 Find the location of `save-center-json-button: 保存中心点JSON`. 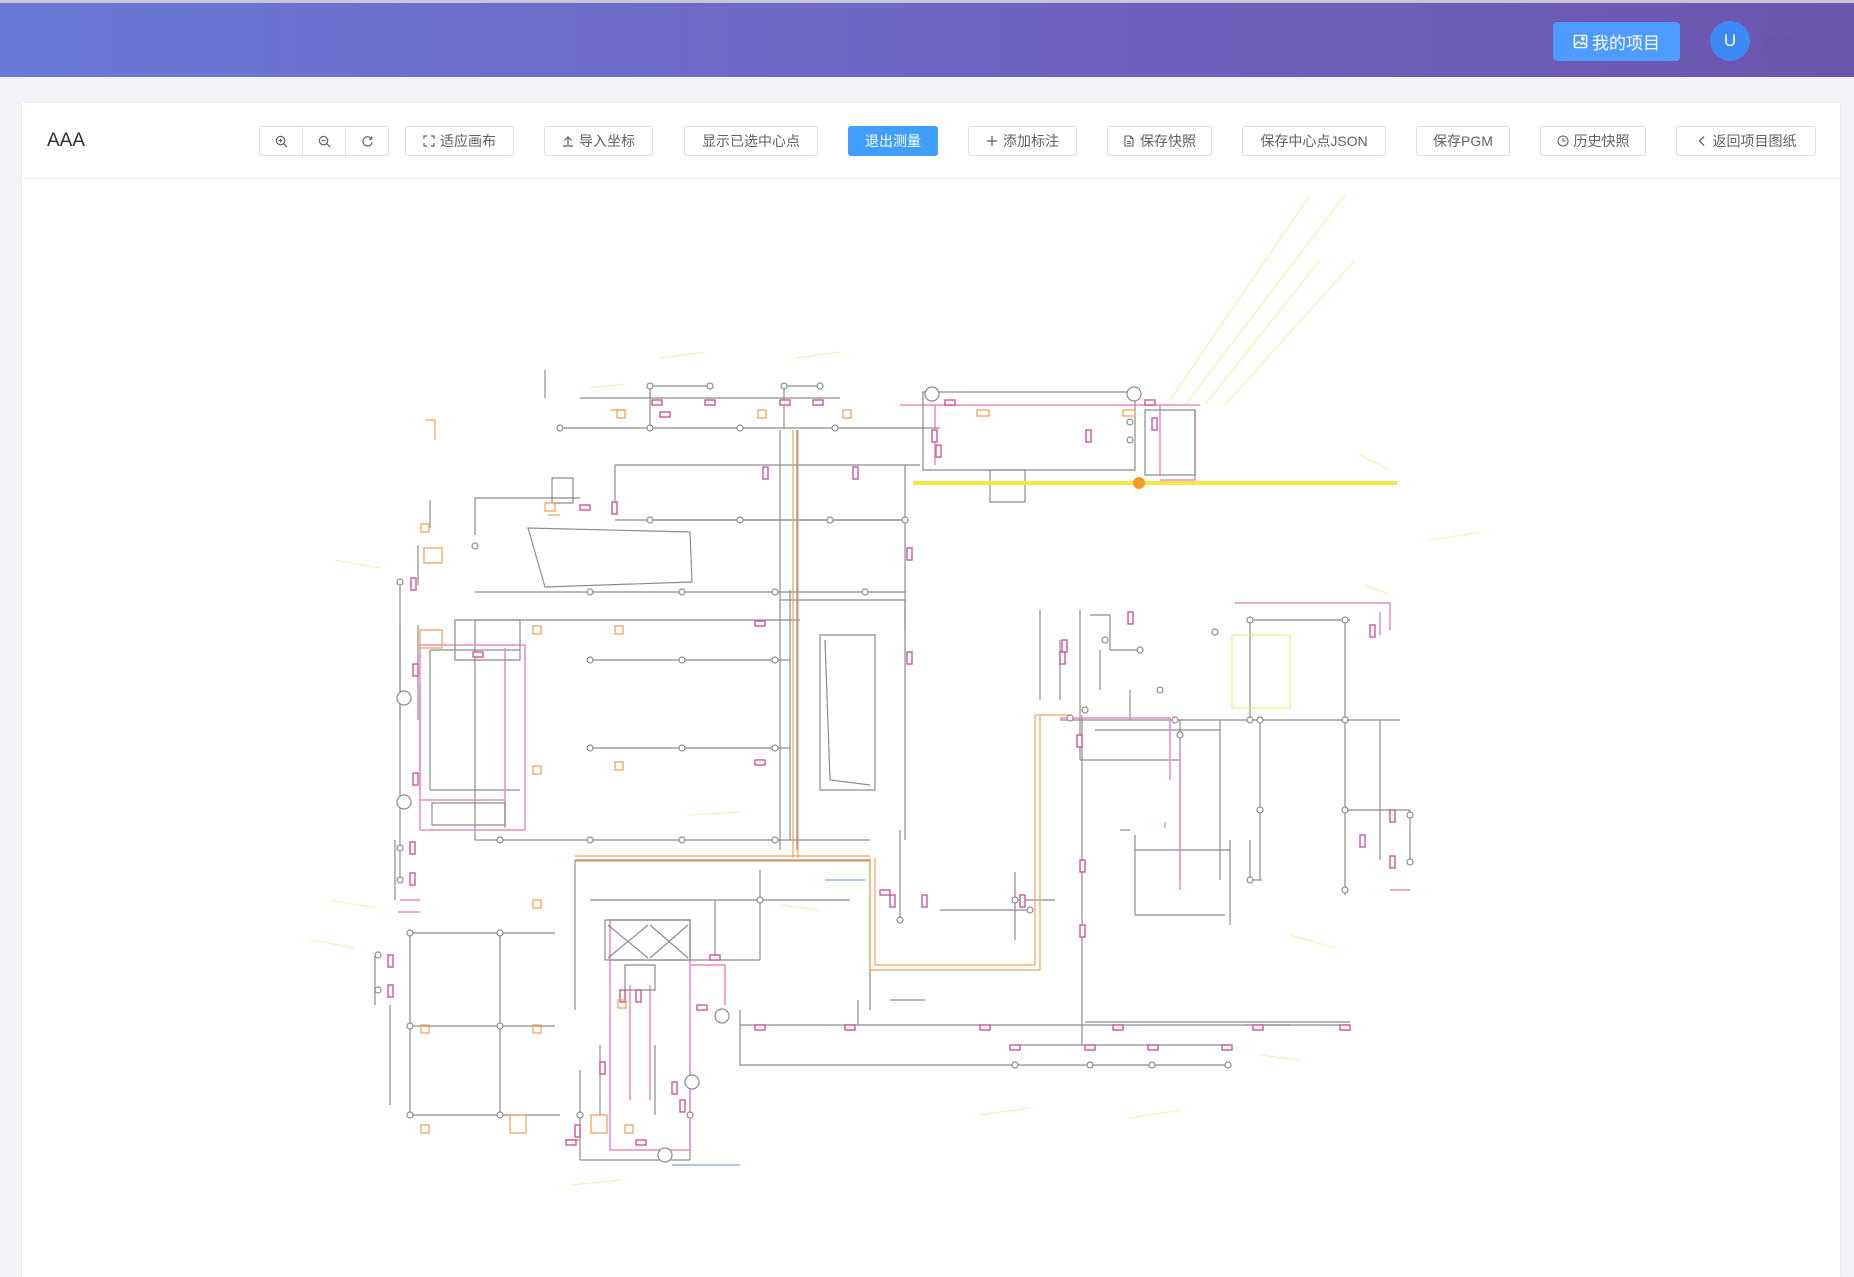

save-center-json-button: 保存中心点JSON is located at coordinates (1314, 141).